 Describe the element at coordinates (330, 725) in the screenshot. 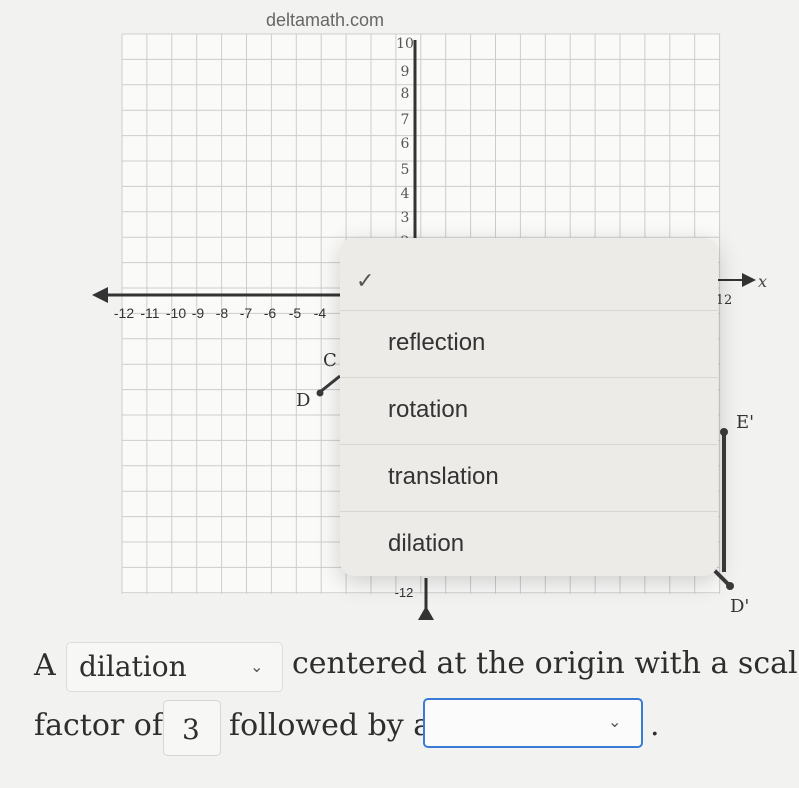

I see `sentence-text-3: followed by a` at that location.